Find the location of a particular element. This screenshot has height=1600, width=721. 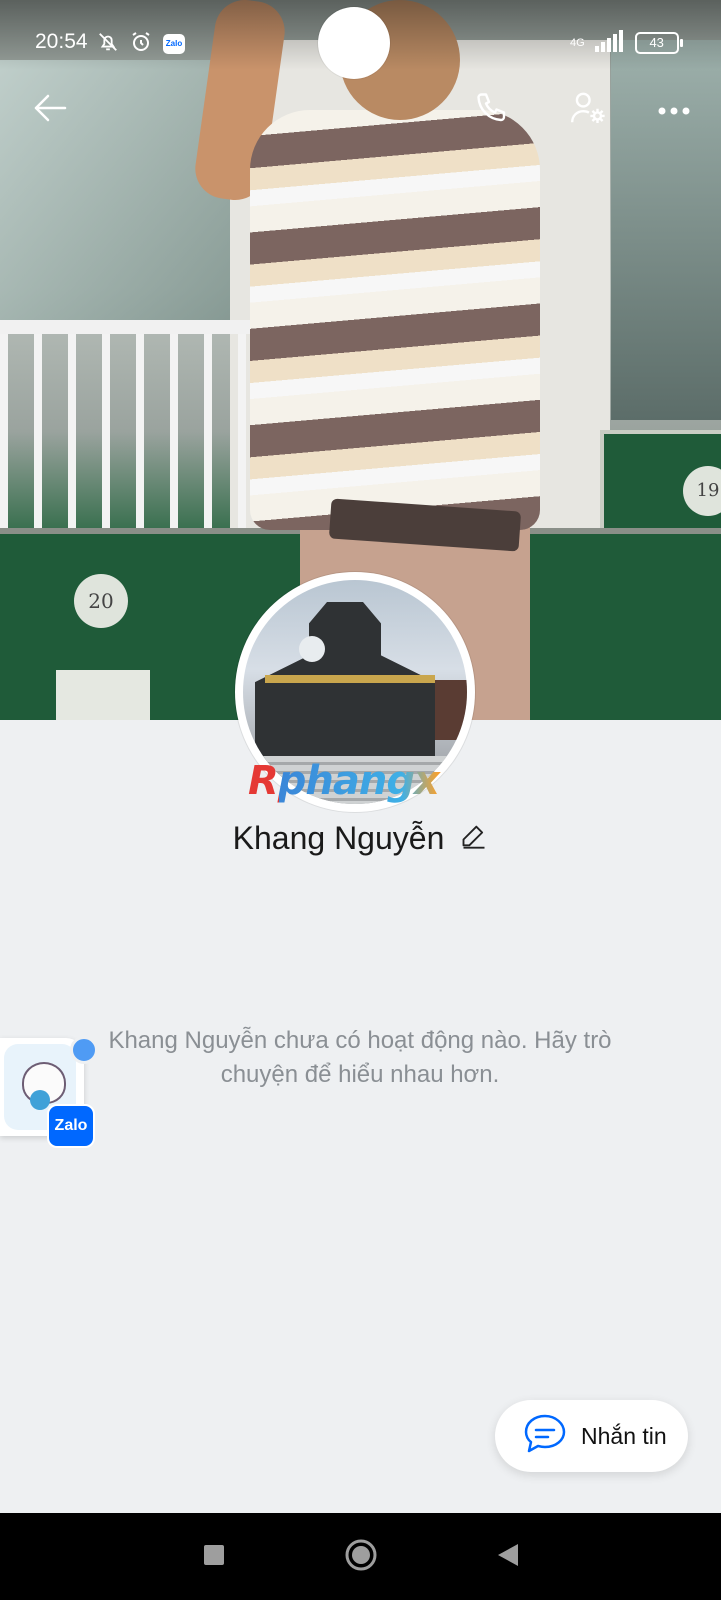

arrow-left-icon is located at coordinates (50, 110).